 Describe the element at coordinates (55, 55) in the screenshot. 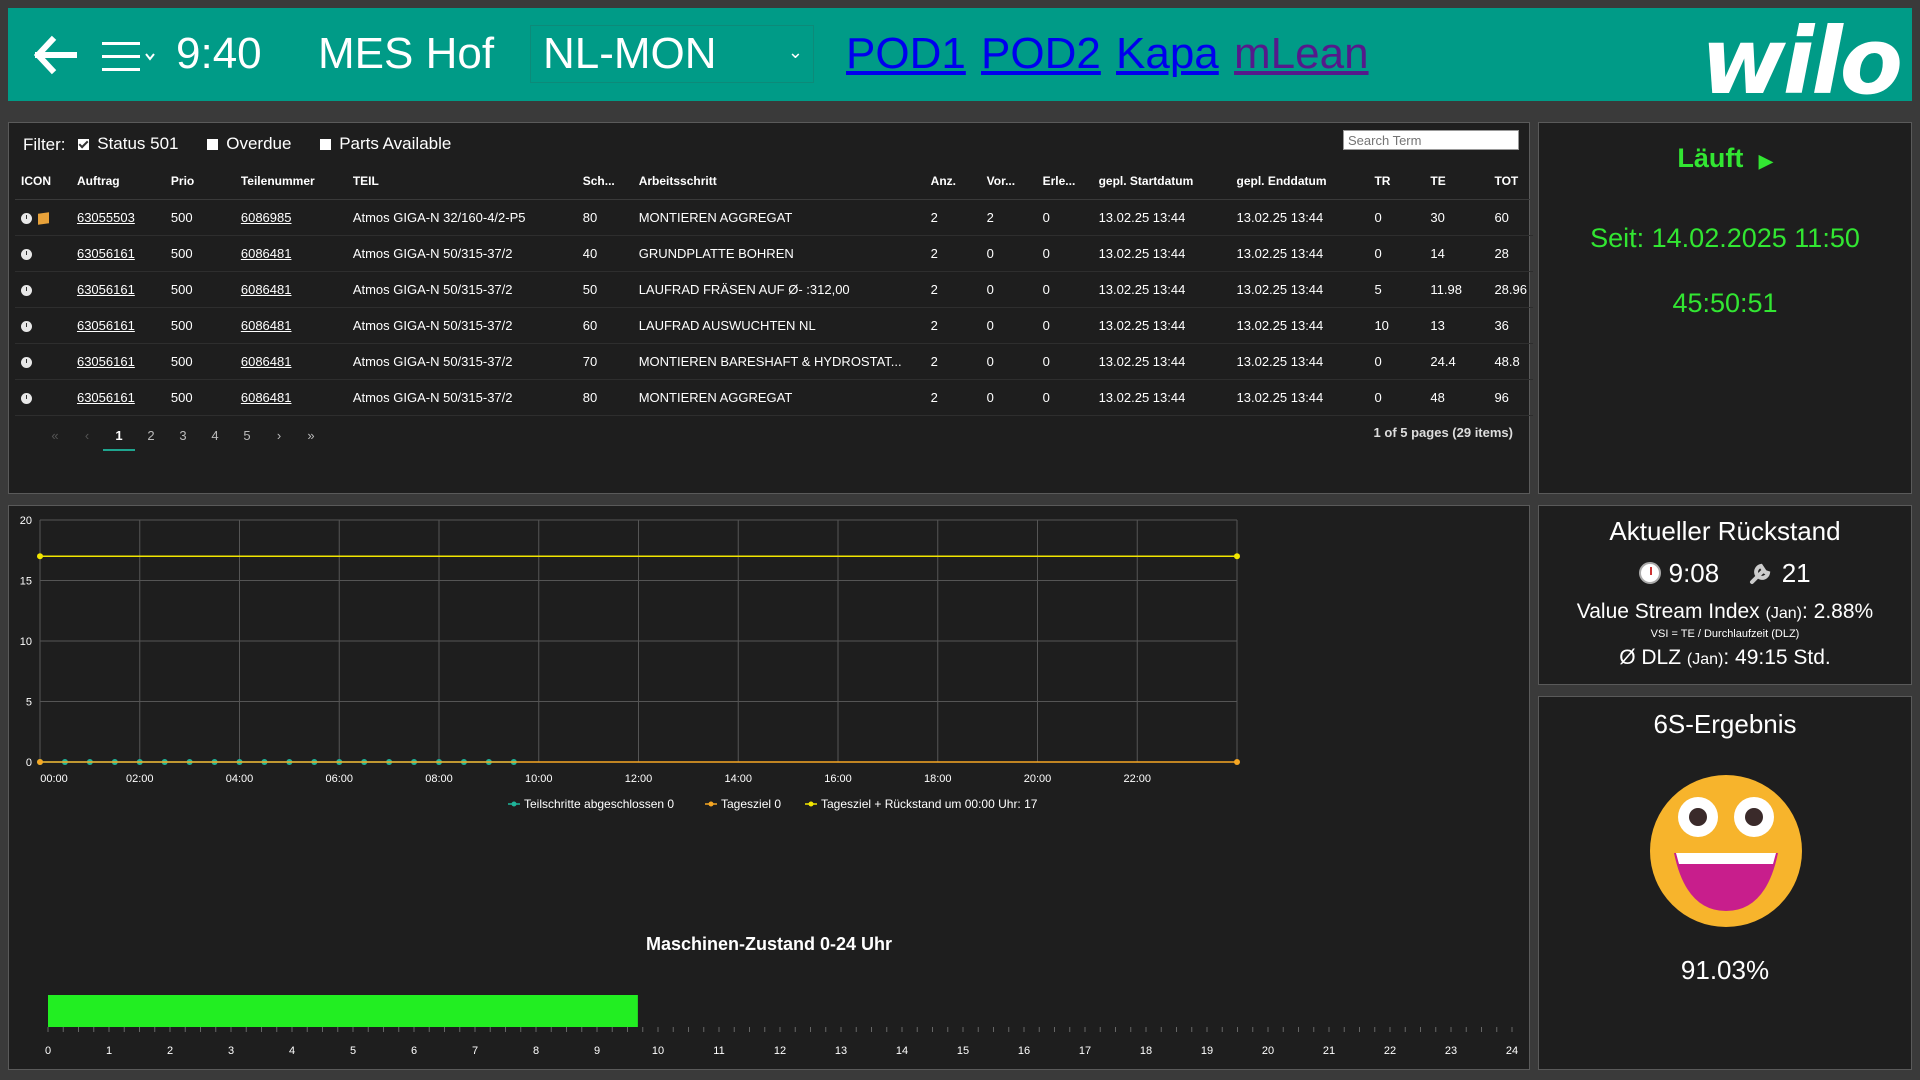

I see `back-button` at that location.